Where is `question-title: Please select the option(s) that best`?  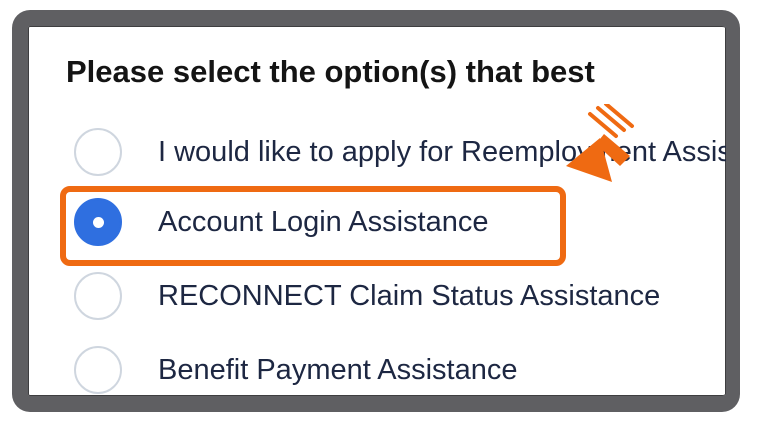 question-title: Please select the option(s) that best is located at coordinates (330, 71).